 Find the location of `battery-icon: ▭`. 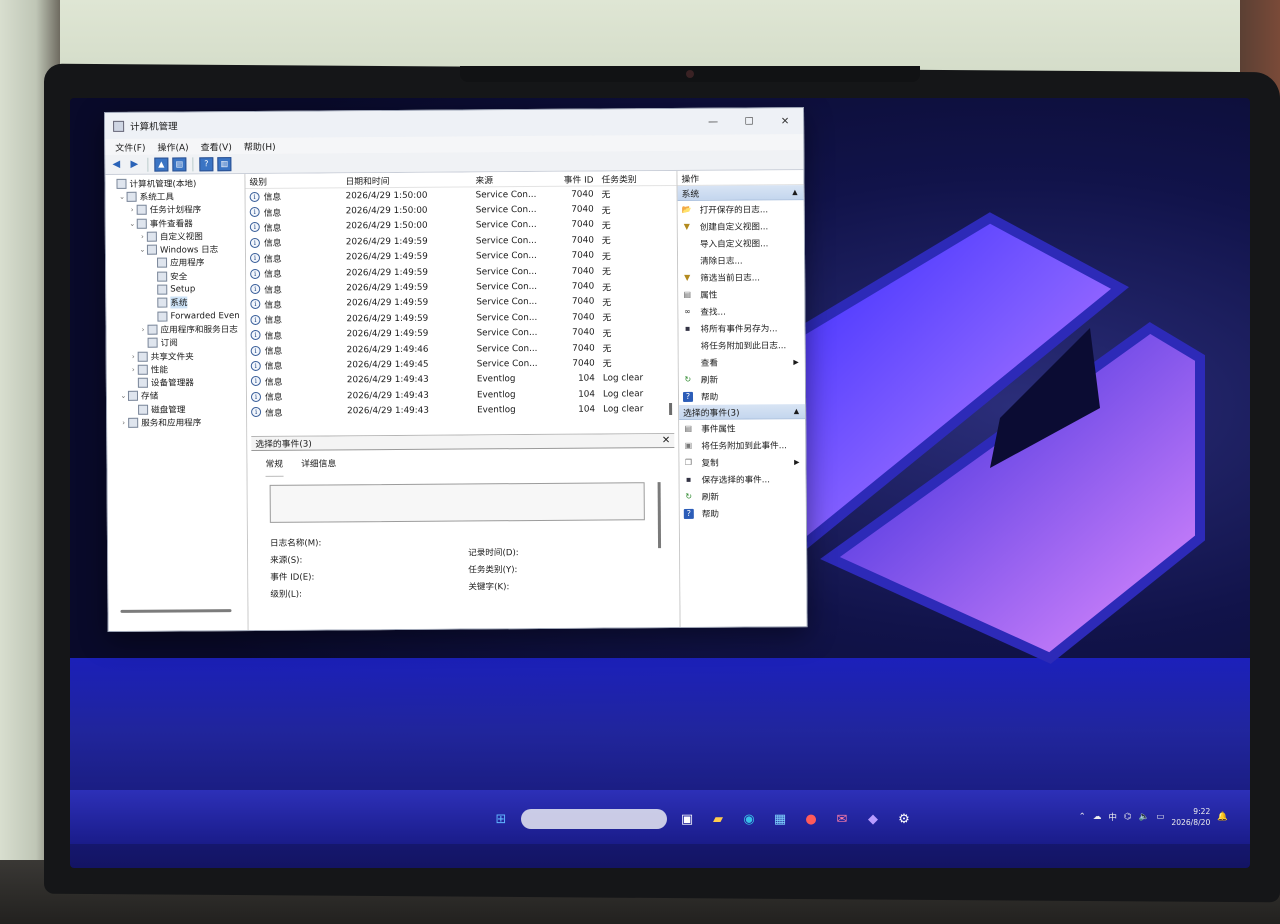

battery-icon: ▭ is located at coordinates (1160, 817).